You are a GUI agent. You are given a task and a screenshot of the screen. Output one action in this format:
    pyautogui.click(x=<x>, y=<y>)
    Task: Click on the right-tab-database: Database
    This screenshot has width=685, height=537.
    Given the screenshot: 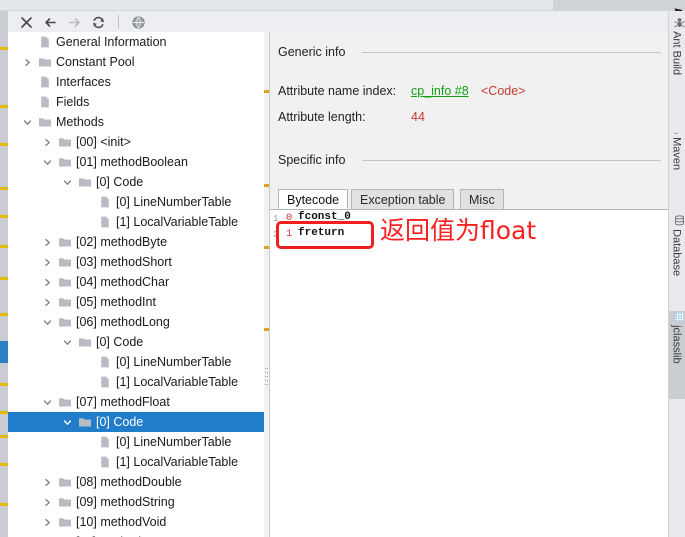 What is the action you would take?
    pyautogui.click(x=677, y=259)
    